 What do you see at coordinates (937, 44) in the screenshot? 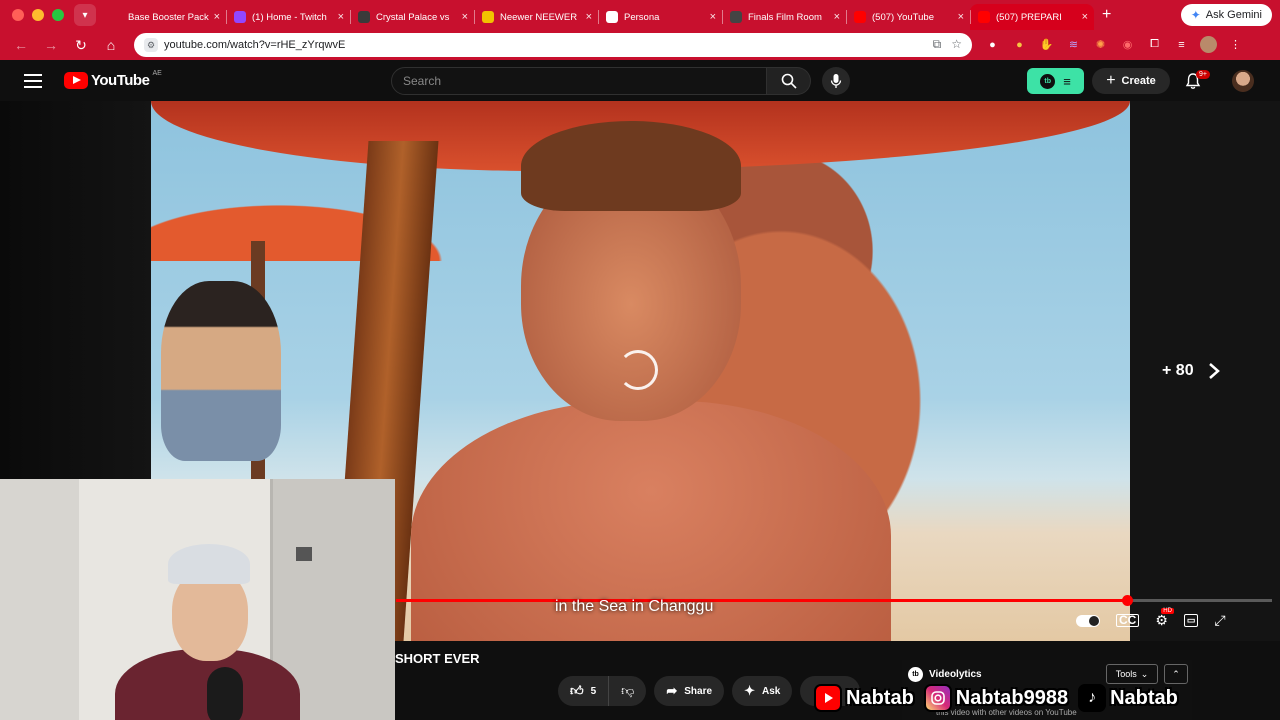
I see `install-app-icon: ⧉` at bounding box center [937, 44].